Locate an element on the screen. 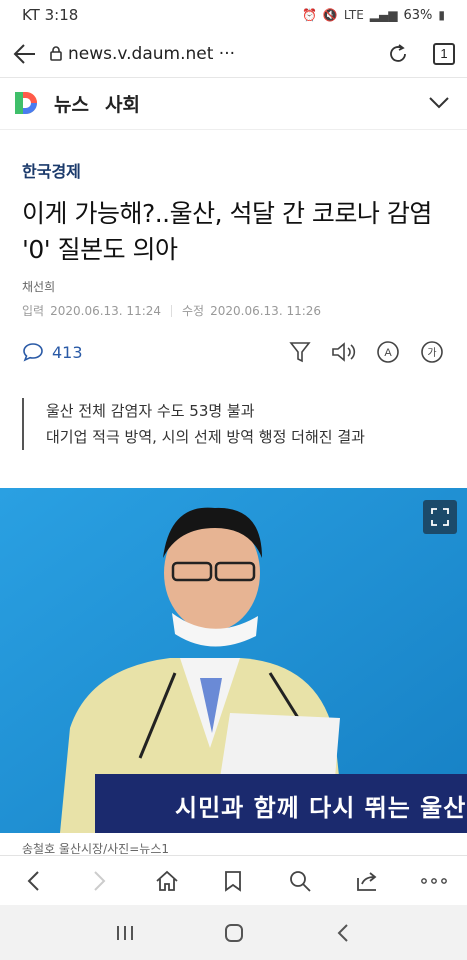 This screenshot has height=960, width=467. battery-icon: ▮ is located at coordinates (441, 15).